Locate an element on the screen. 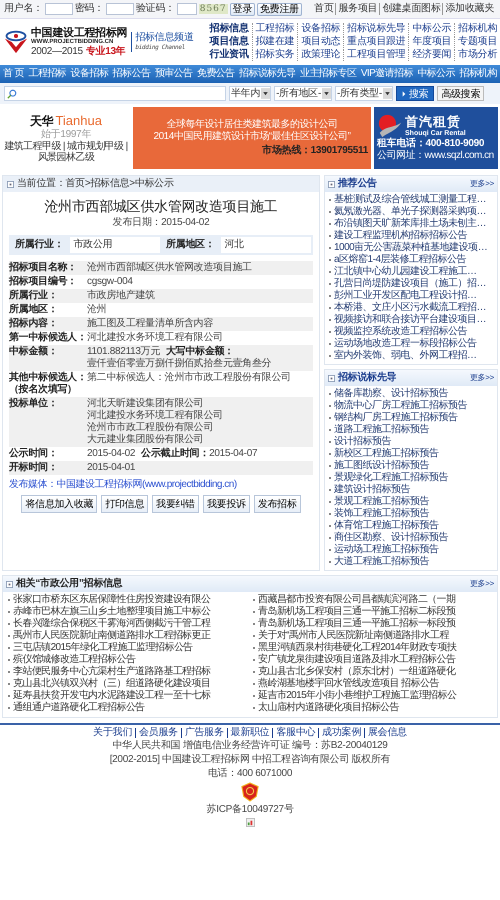 Image resolution: width=500 pixels, height=900 pixels. notice-link: 设计招标预告 is located at coordinates (414, 442).